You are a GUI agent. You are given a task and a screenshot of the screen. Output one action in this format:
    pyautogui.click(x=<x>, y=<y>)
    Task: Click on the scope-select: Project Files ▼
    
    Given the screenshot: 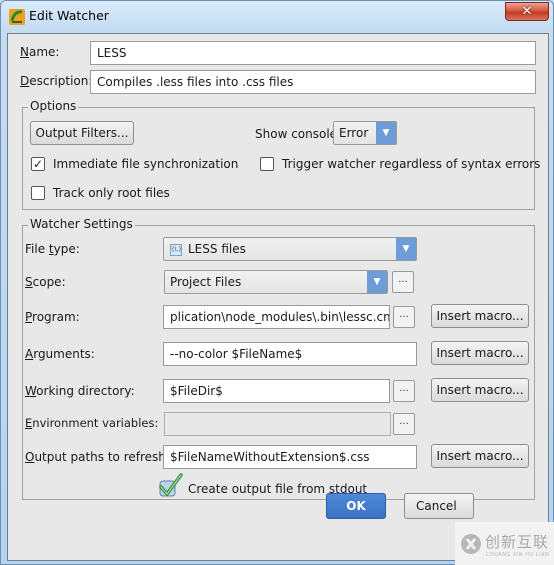 What is the action you would take?
    pyautogui.click(x=276, y=282)
    